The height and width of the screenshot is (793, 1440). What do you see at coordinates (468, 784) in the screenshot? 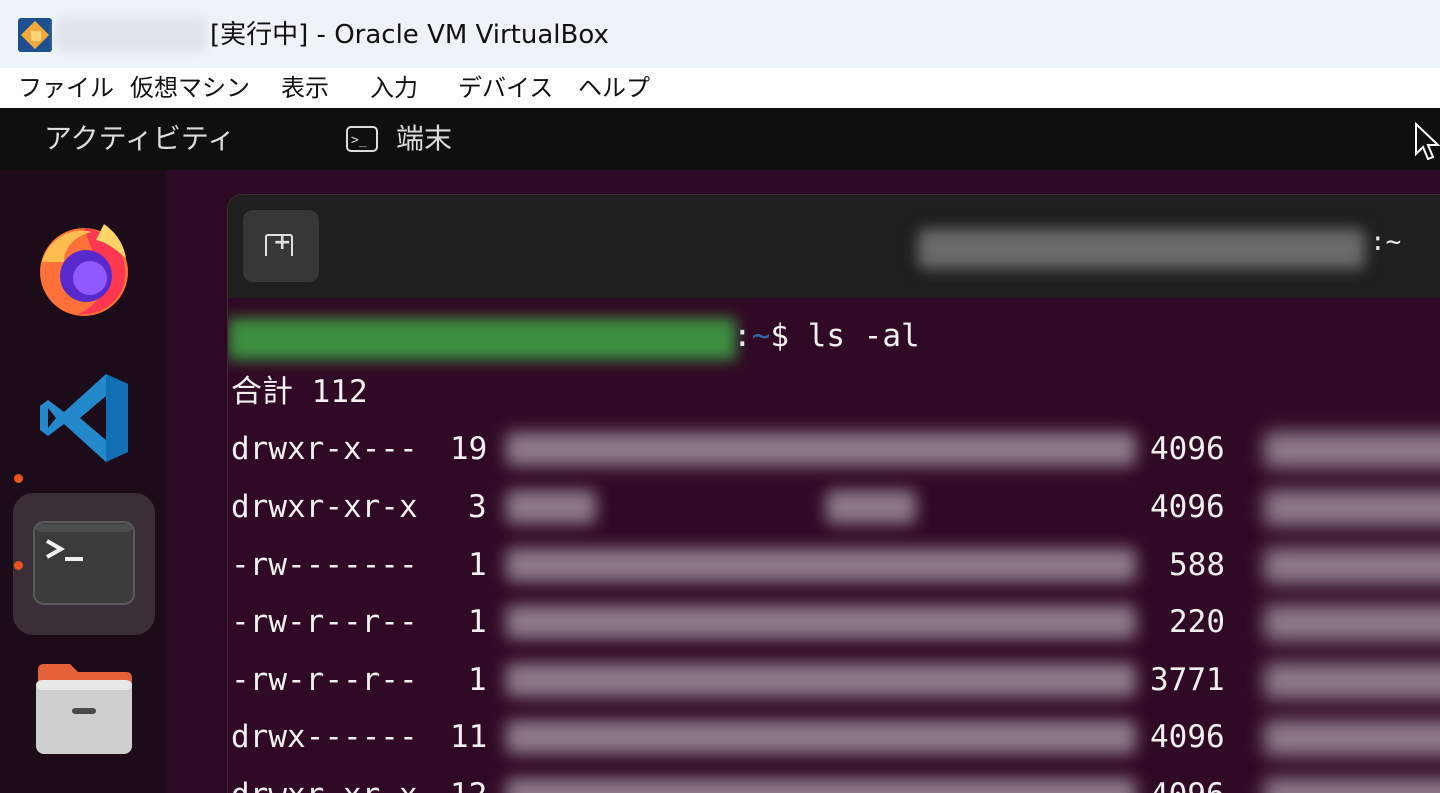
I see `row-links: 12` at bounding box center [468, 784].